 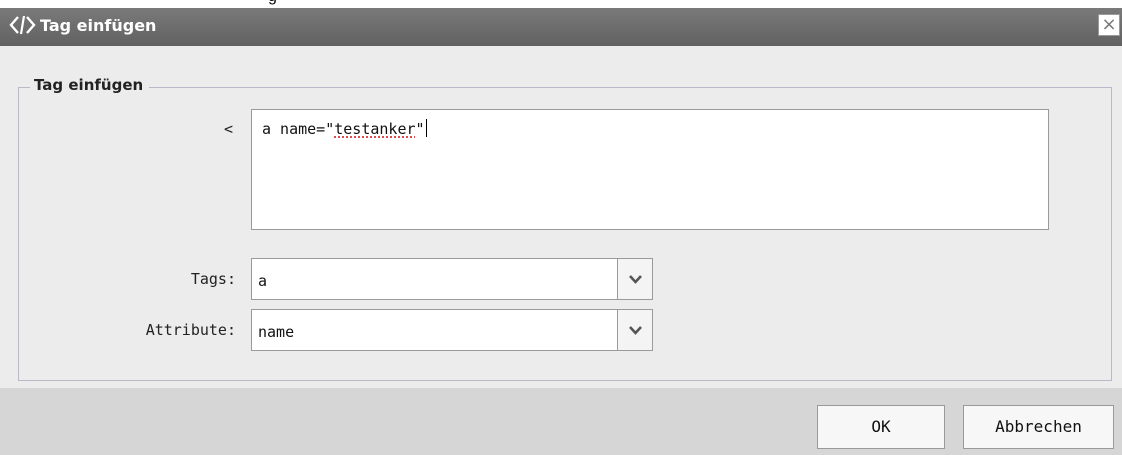 I want to click on tag-text-after: ", so click(x=420, y=129).